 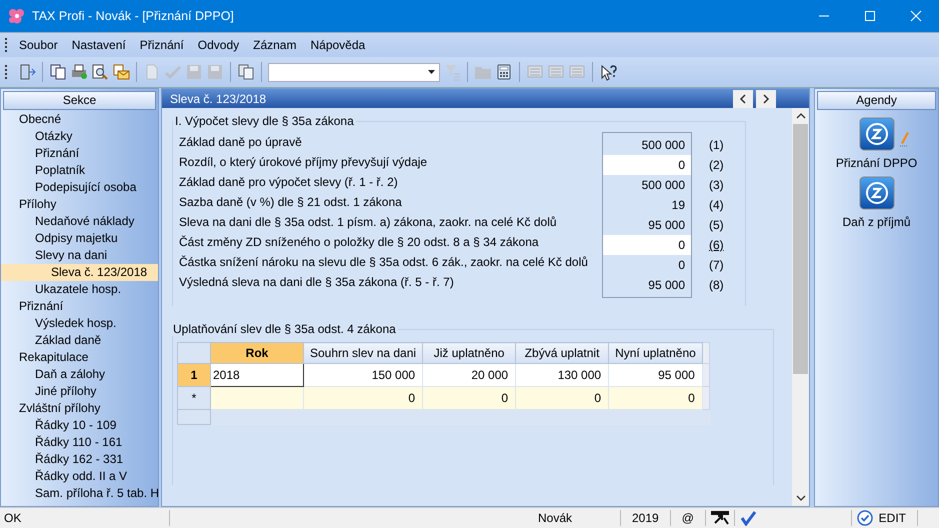 What do you see at coordinates (79, 374) in the screenshot?
I see `tree-item: Daň a zálohy` at bounding box center [79, 374].